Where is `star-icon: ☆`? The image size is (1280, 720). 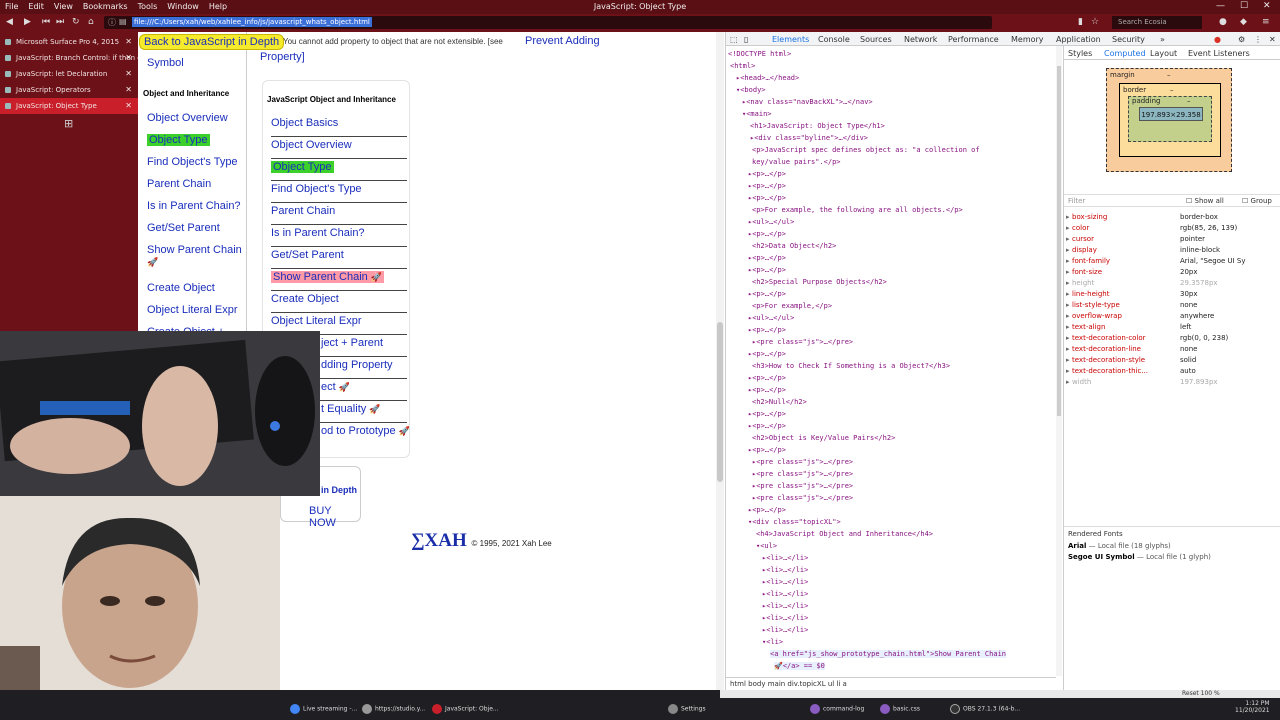 star-icon: ☆ is located at coordinates (1095, 22).